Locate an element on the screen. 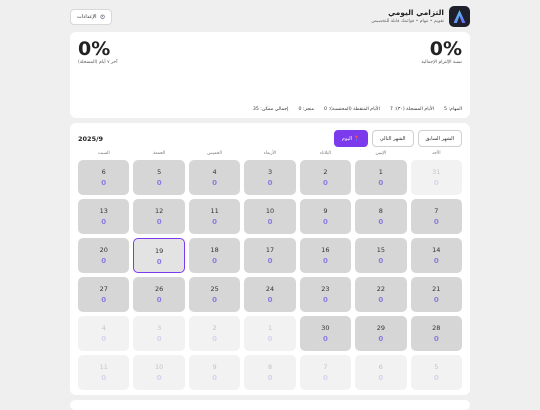 Image resolution: width=540 pixels, height=410 pixels. logo-mark-icon is located at coordinates (459, 16).